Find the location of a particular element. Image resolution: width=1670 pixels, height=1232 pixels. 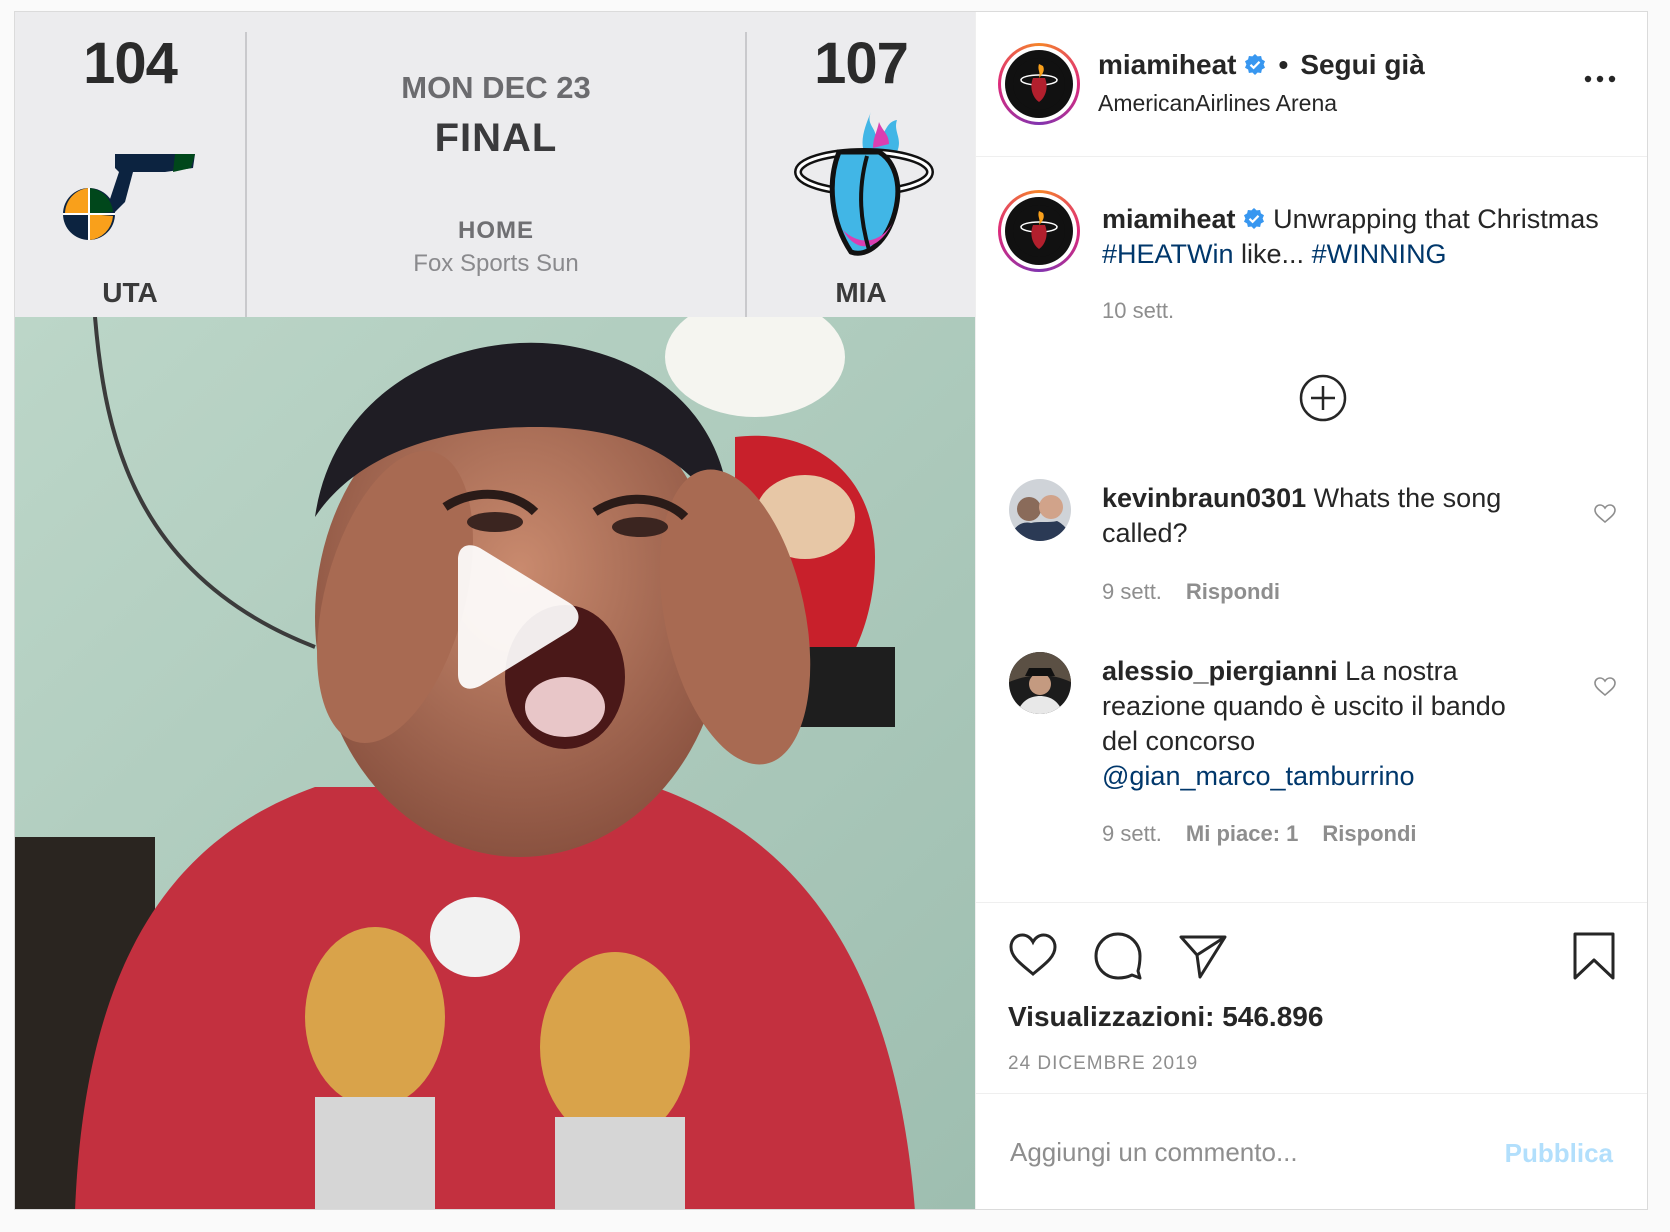

view-count: Visualizzazioni: 546.896 is located at coordinates (1165, 1017).